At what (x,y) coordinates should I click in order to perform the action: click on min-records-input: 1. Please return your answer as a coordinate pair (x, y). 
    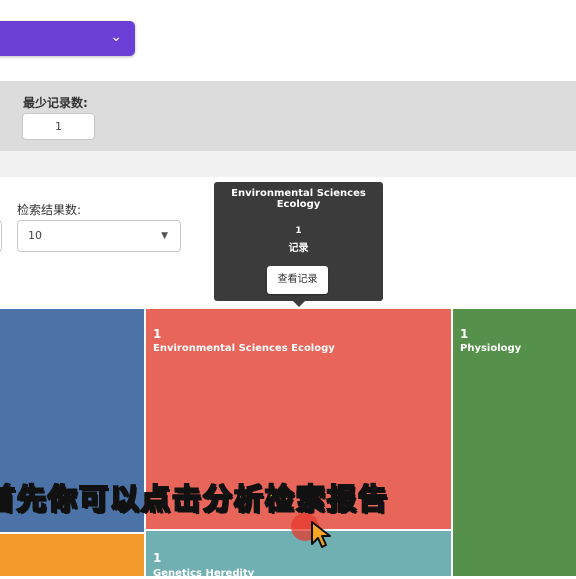
    Looking at the image, I should click on (58, 126).